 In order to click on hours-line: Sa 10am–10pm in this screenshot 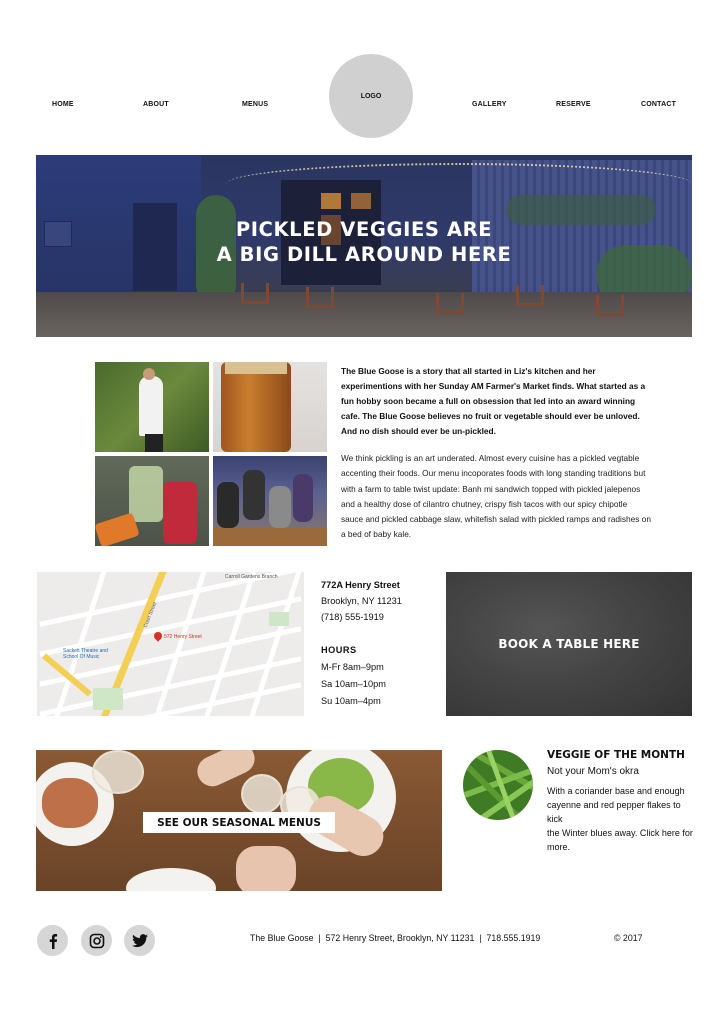, I will do `click(353, 684)`.